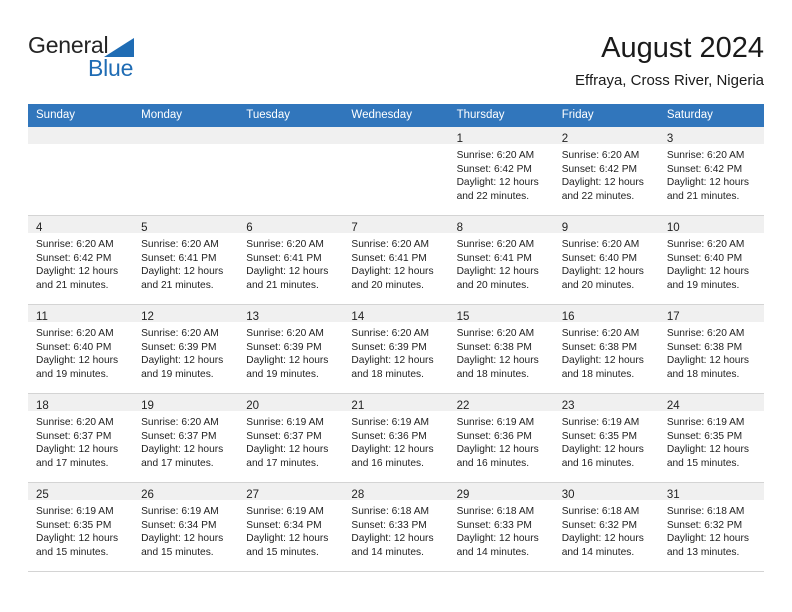 This screenshot has width=792, height=612. Describe the element at coordinates (253, 406) in the screenshot. I see `day-number: 20` at that location.